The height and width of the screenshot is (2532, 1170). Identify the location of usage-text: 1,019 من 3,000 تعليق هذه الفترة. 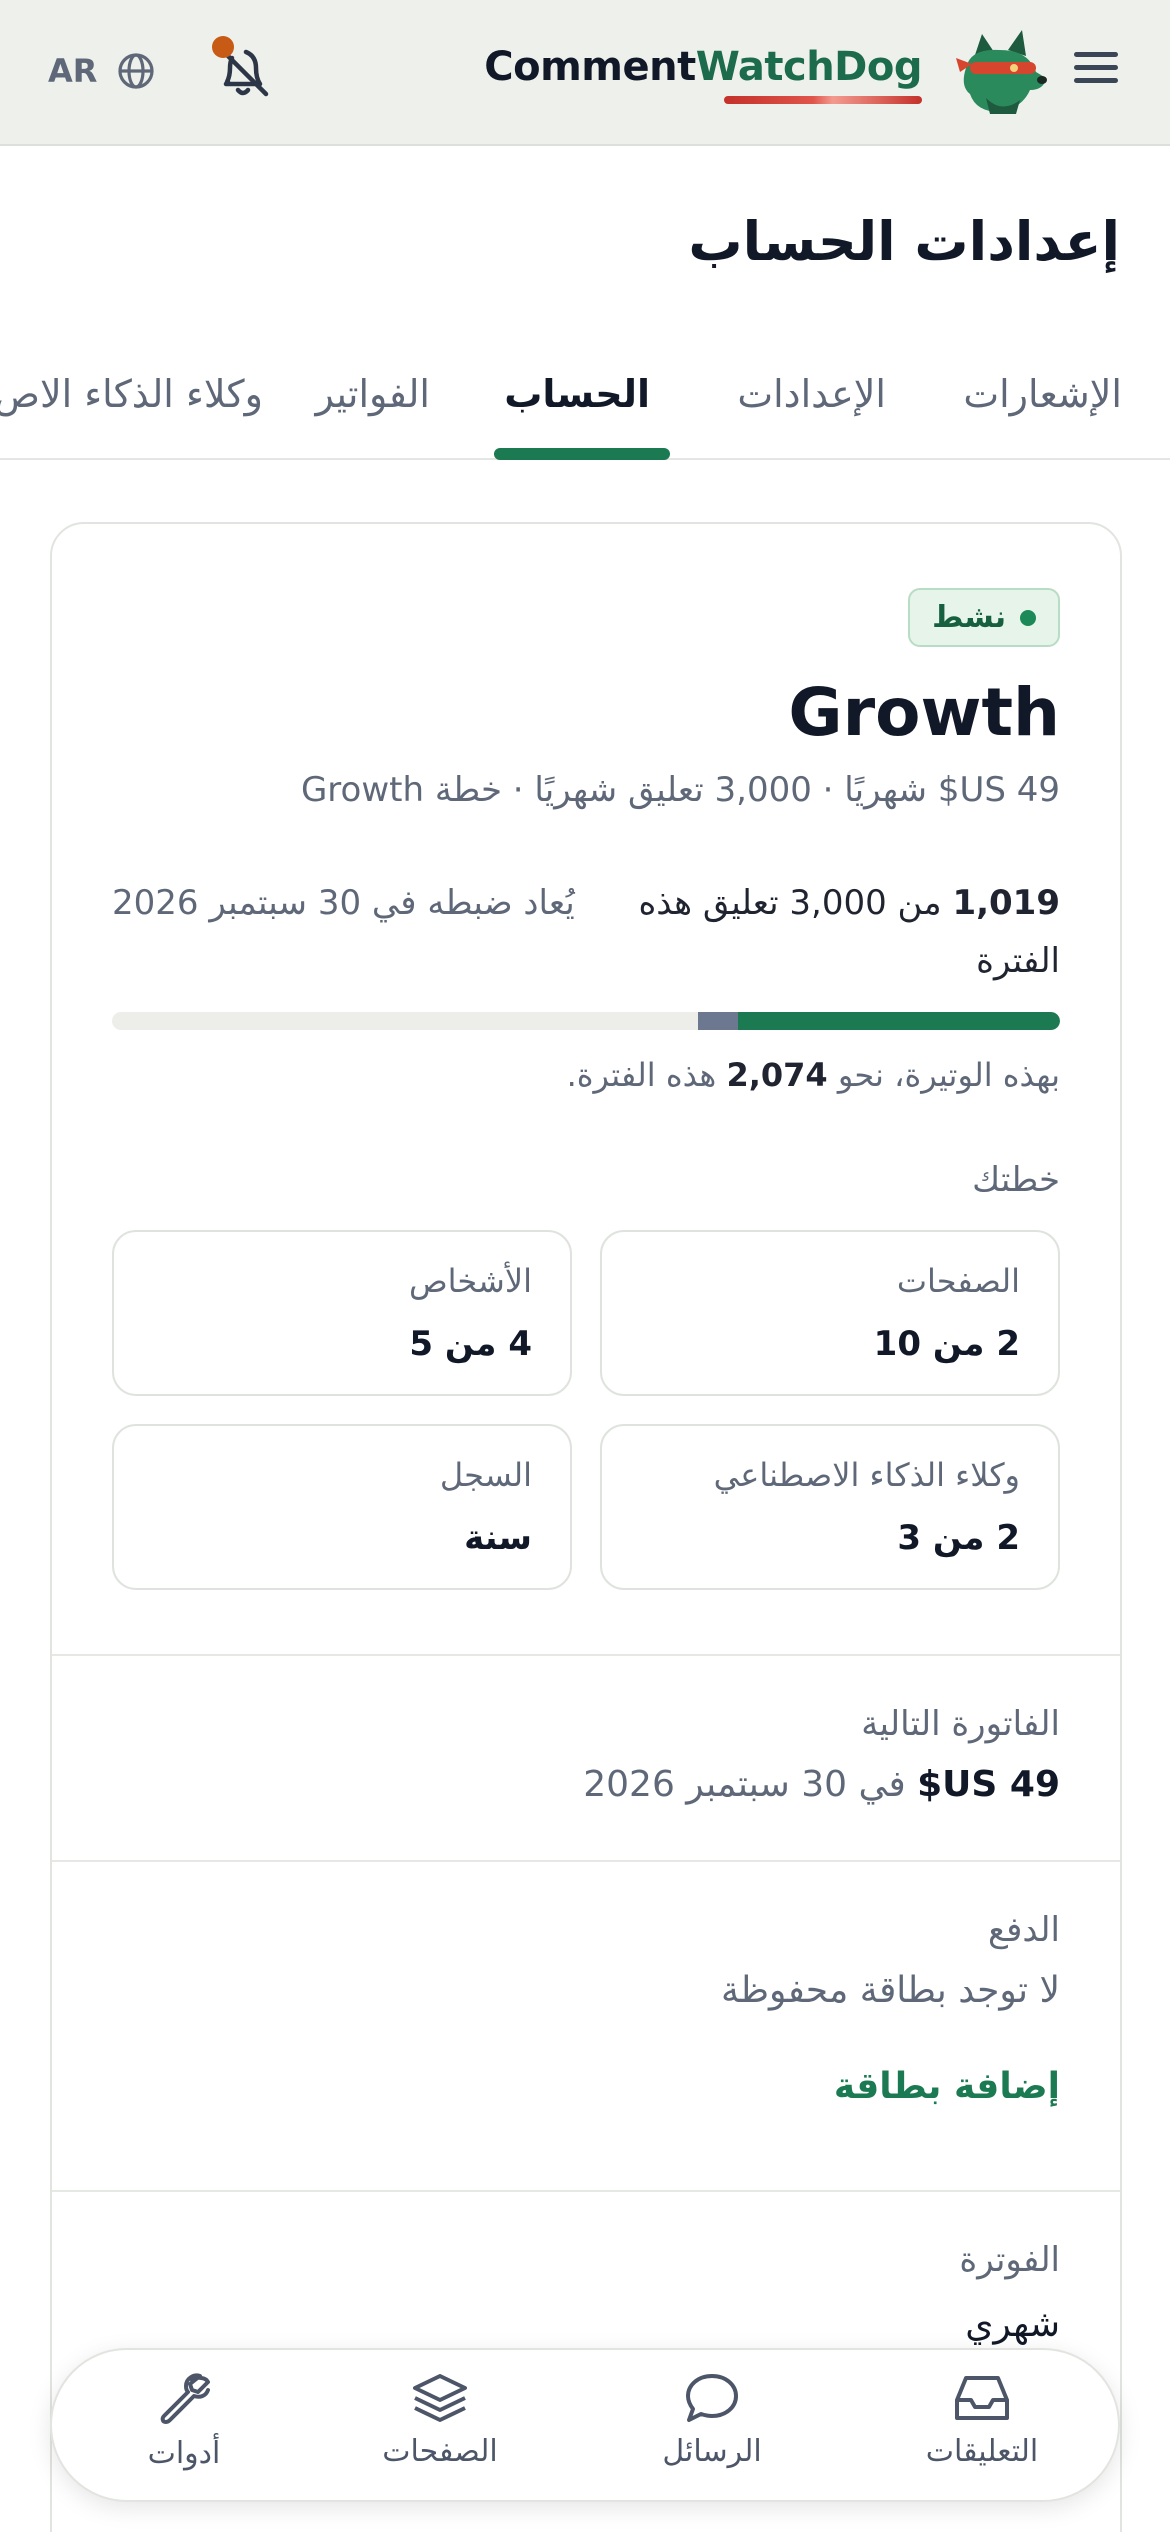
(849, 932).